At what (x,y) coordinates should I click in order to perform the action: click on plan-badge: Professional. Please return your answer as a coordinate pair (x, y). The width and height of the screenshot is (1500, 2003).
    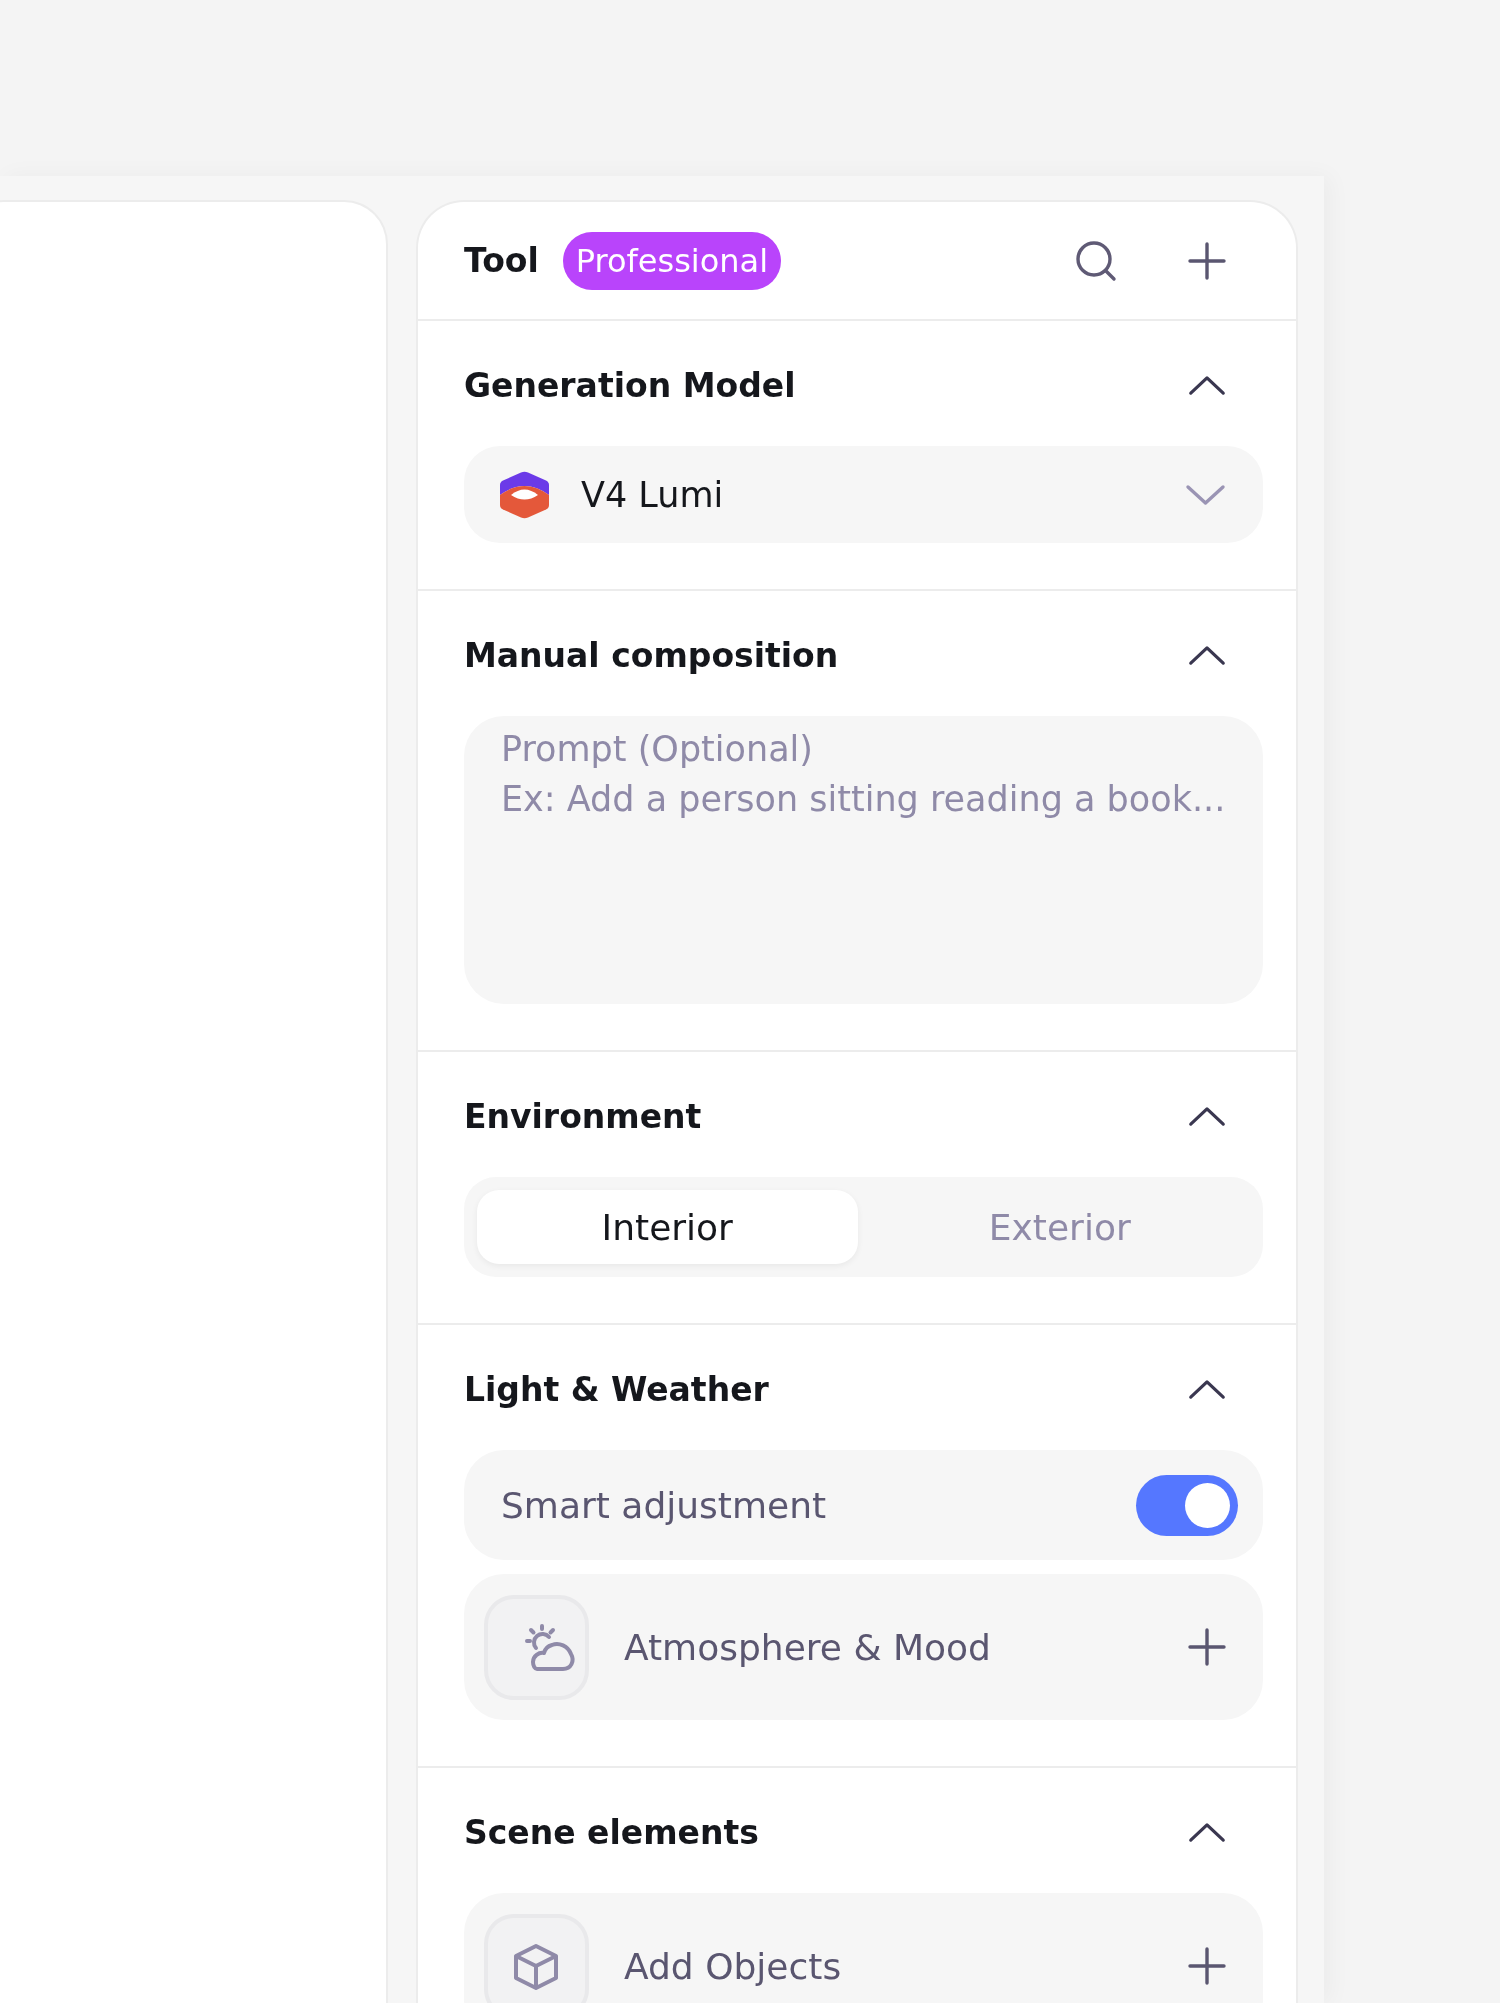
    Looking at the image, I should click on (672, 260).